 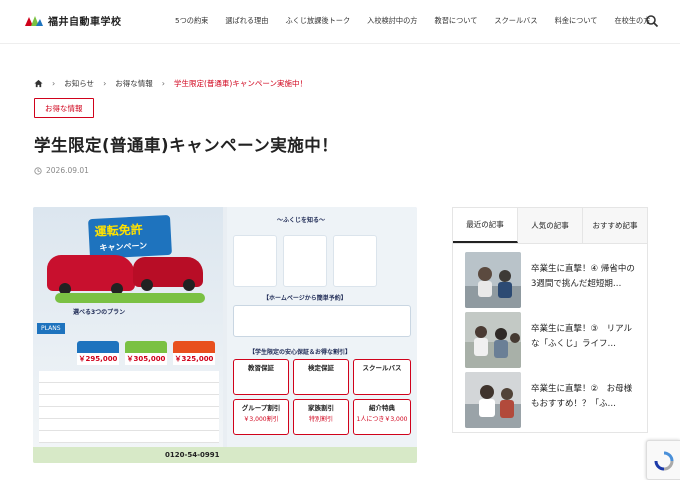 I want to click on home-icon, so click(x=38, y=83).